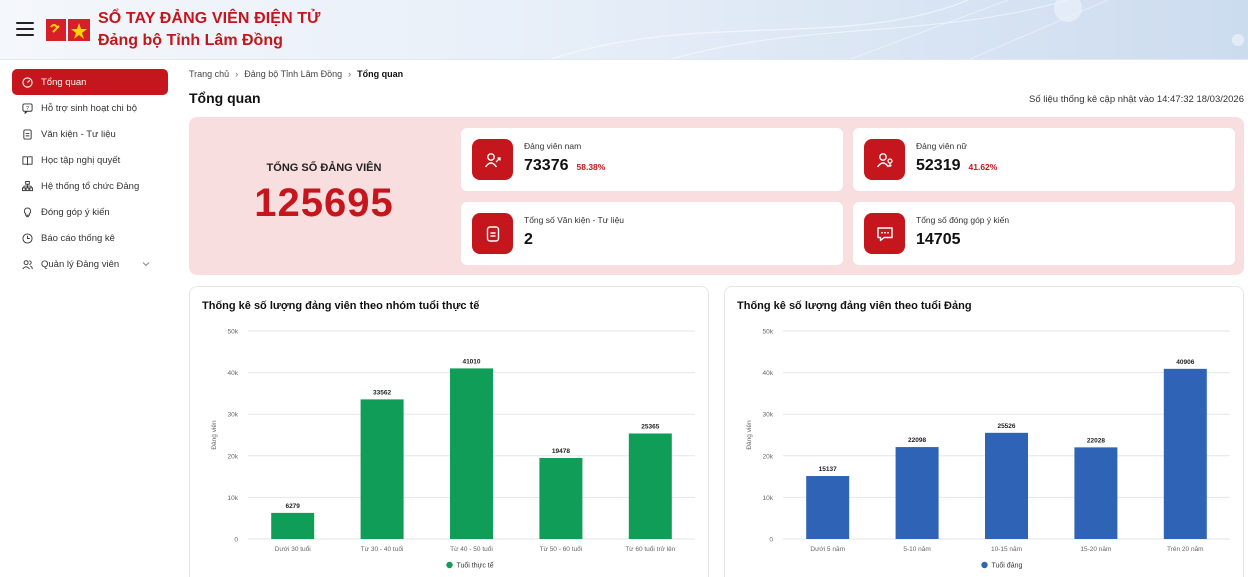  What do you see at coordinates (78, 134) in the screenshot?
I see `sidebar-item-label: Văn kiện - Tư liệu` at bounding box center [78, 134].